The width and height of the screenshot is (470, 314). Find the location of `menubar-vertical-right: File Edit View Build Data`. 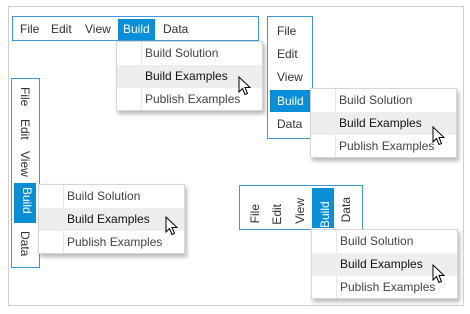

menubar-vertical-right: File Edit View Build Data is located at coordinates (290, 77).